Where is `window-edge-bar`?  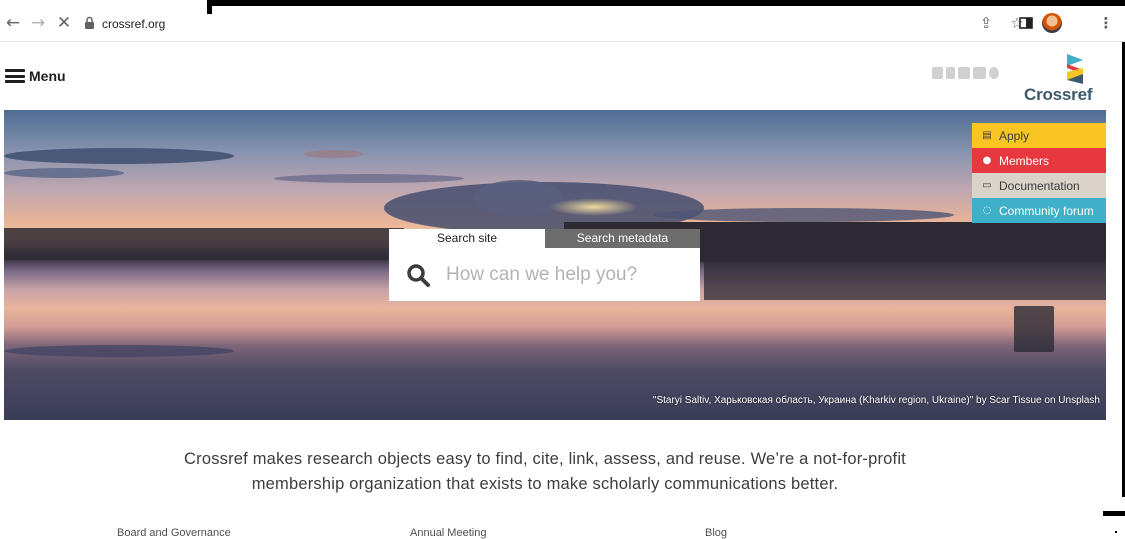
window-edge-bar is located at coordinates (666, 3).